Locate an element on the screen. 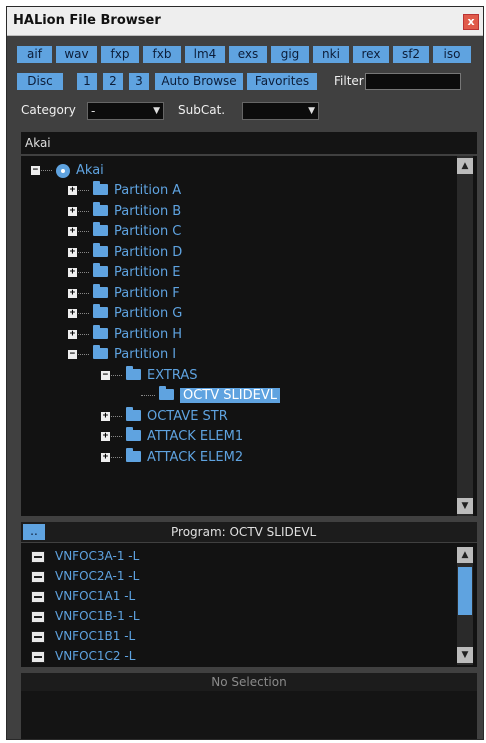  tree-node: + Partition D is located at coordinates (125, 252).